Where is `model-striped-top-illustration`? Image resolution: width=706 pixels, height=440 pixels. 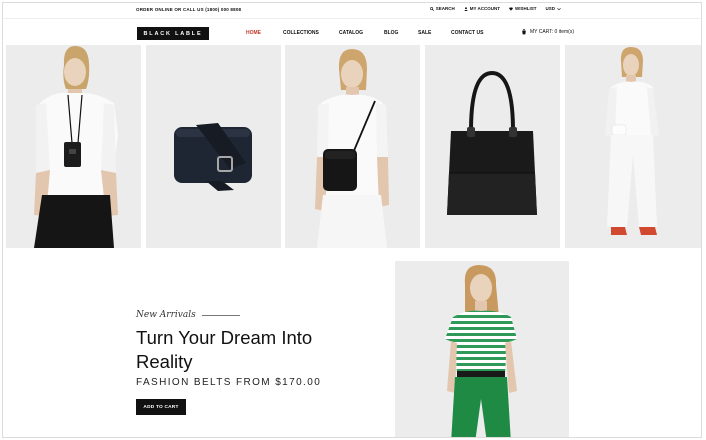
model-striped-top-illustration is located at coordinates (481, 351).